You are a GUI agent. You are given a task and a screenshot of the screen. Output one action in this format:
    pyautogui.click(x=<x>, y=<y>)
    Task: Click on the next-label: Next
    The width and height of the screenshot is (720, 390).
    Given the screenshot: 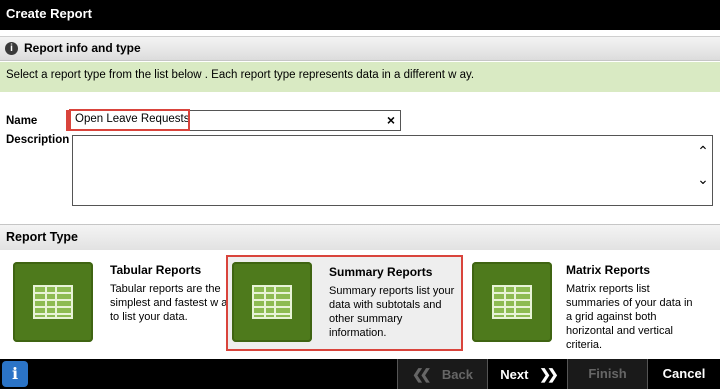 What is the action you would take?
    pyautogui.click(x=514, y=374)
    